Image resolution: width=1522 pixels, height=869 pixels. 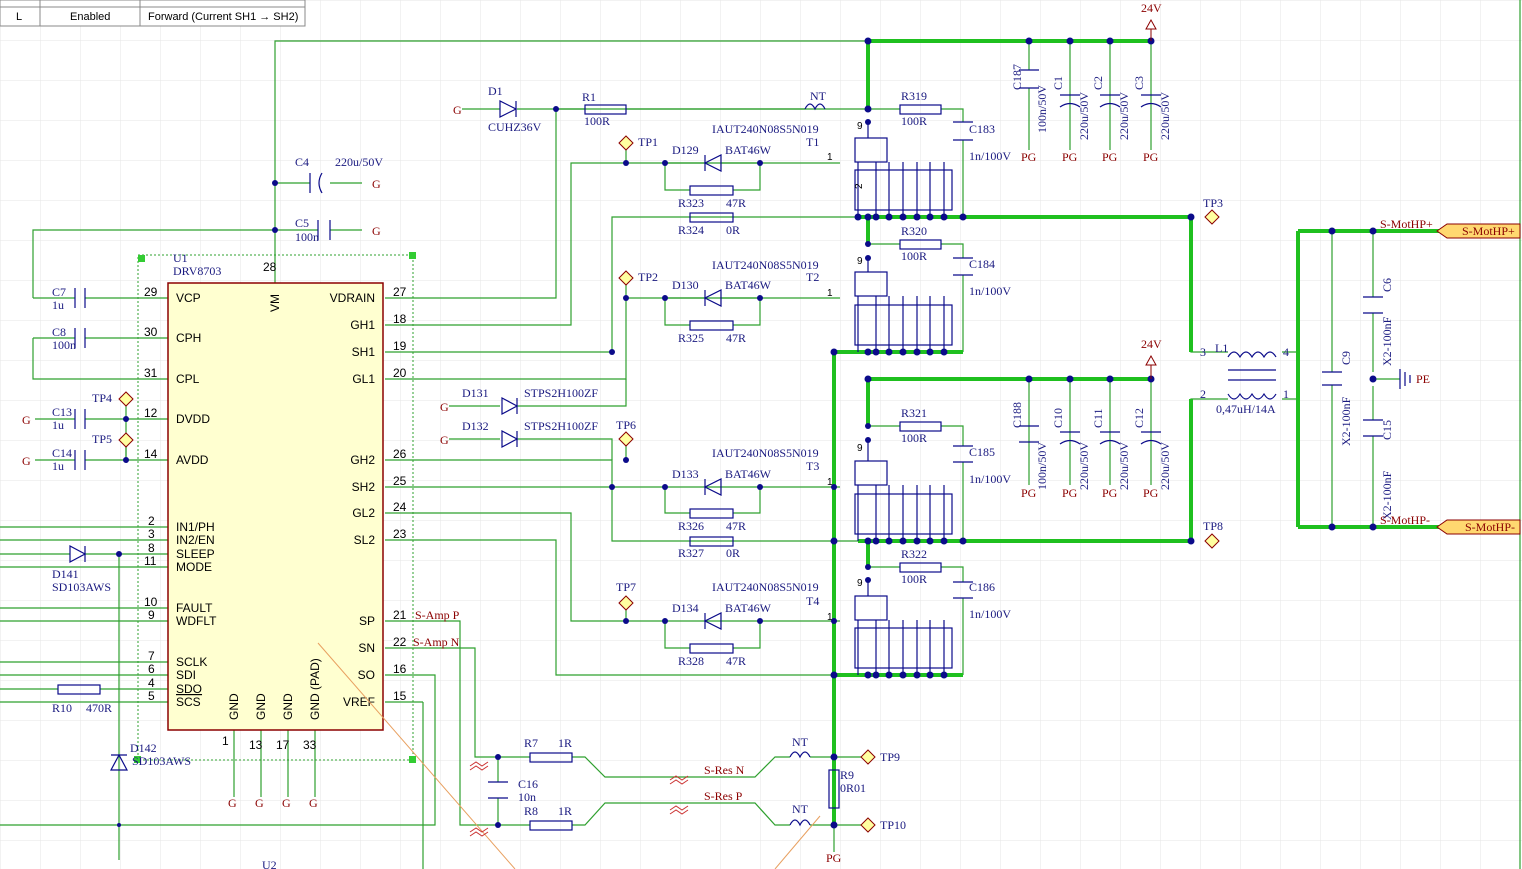 I want to click on svg-text: 31, so click(x=151, y=373).